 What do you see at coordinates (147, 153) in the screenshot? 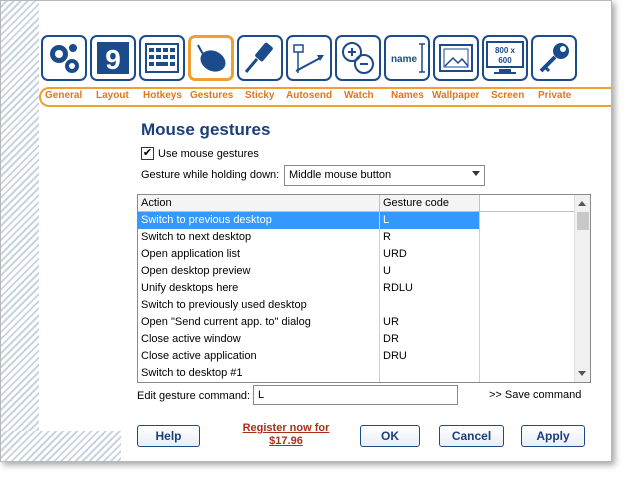
I see `use-gestures-checkbox: ✔` at bounding box center [147, 153].